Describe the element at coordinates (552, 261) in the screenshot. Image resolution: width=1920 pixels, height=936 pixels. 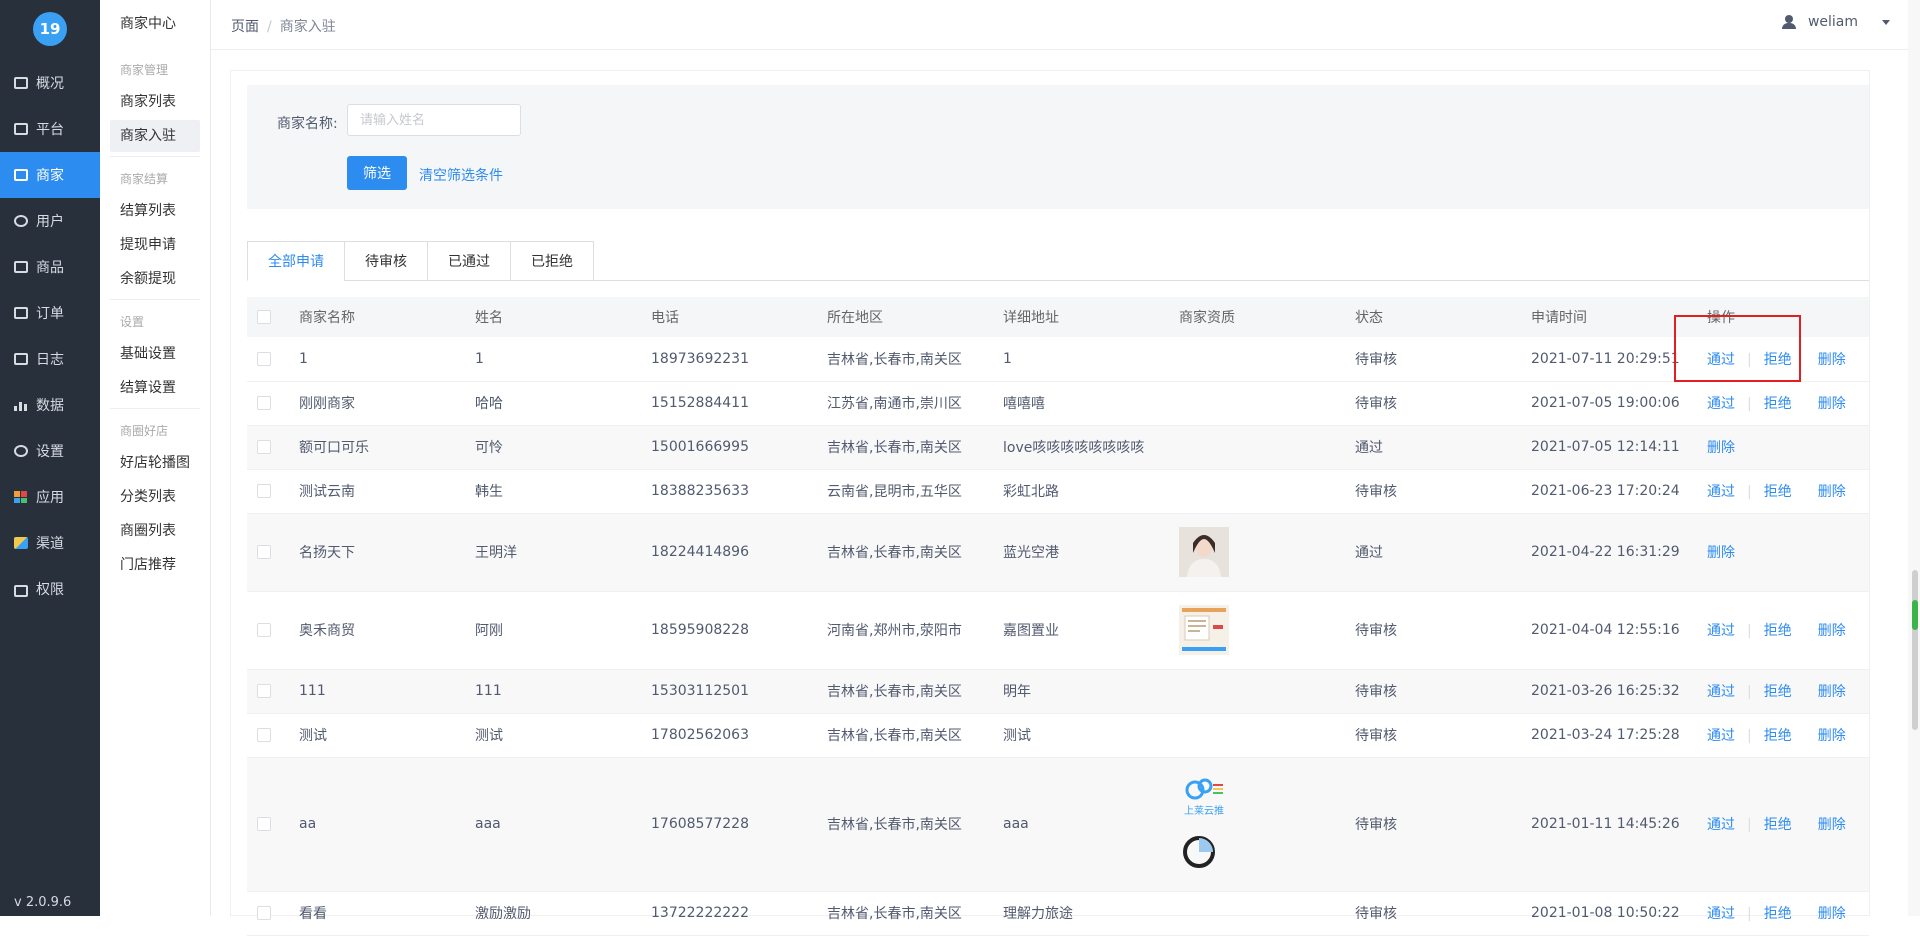
I see `tab-3: 已拒绝` at that location.